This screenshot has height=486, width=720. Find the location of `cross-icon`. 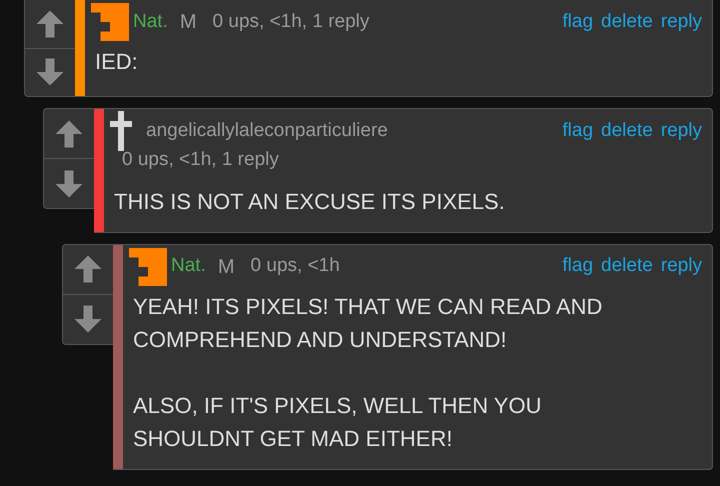

cross-icon is located at coordinates (121, 131).